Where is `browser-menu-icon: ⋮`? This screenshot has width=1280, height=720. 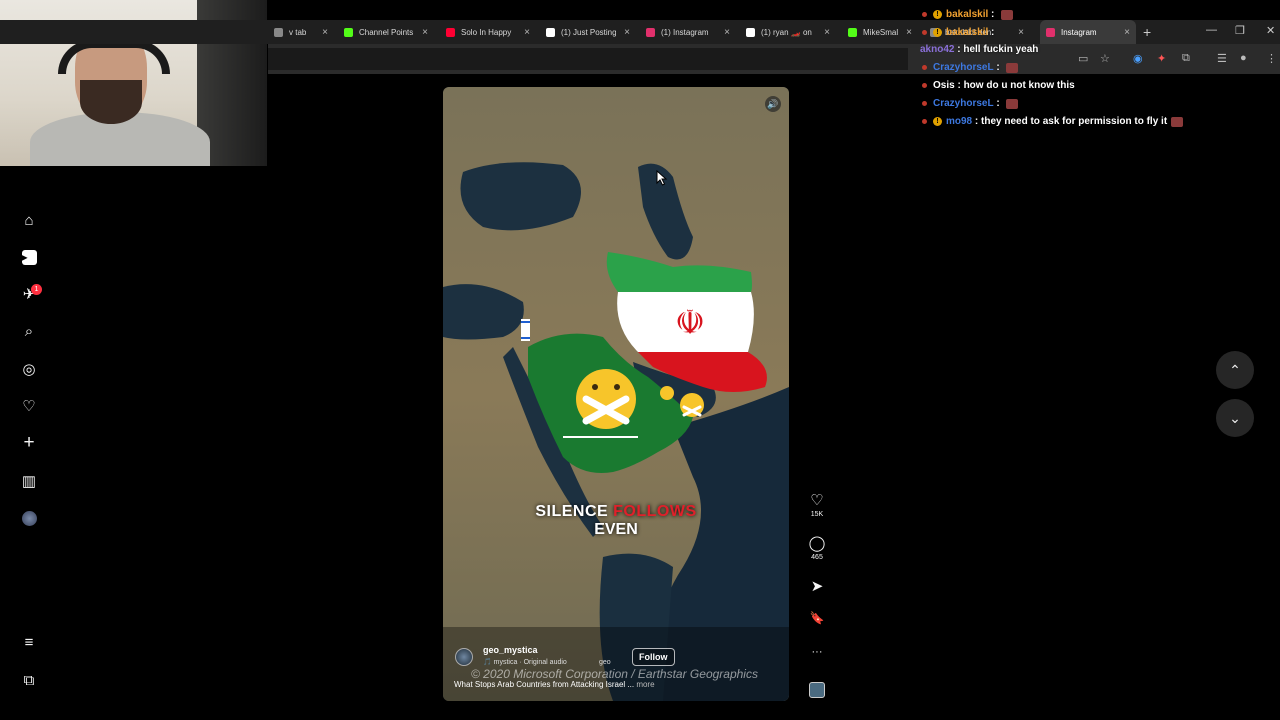 browser-menu-icon: ⋮ is located at coordinates (1271, 58).